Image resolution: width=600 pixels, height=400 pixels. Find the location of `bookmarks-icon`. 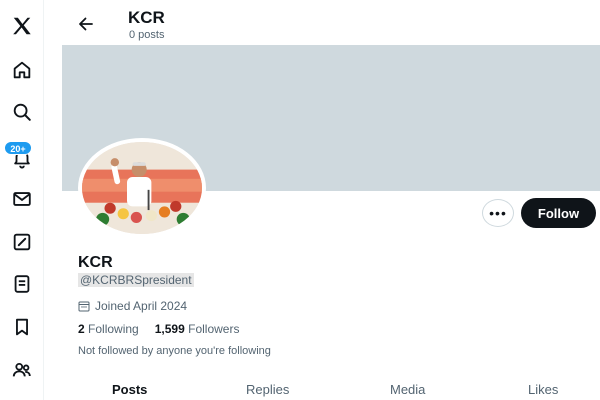

bookmarks-icon is located at coordinates (22, 327).